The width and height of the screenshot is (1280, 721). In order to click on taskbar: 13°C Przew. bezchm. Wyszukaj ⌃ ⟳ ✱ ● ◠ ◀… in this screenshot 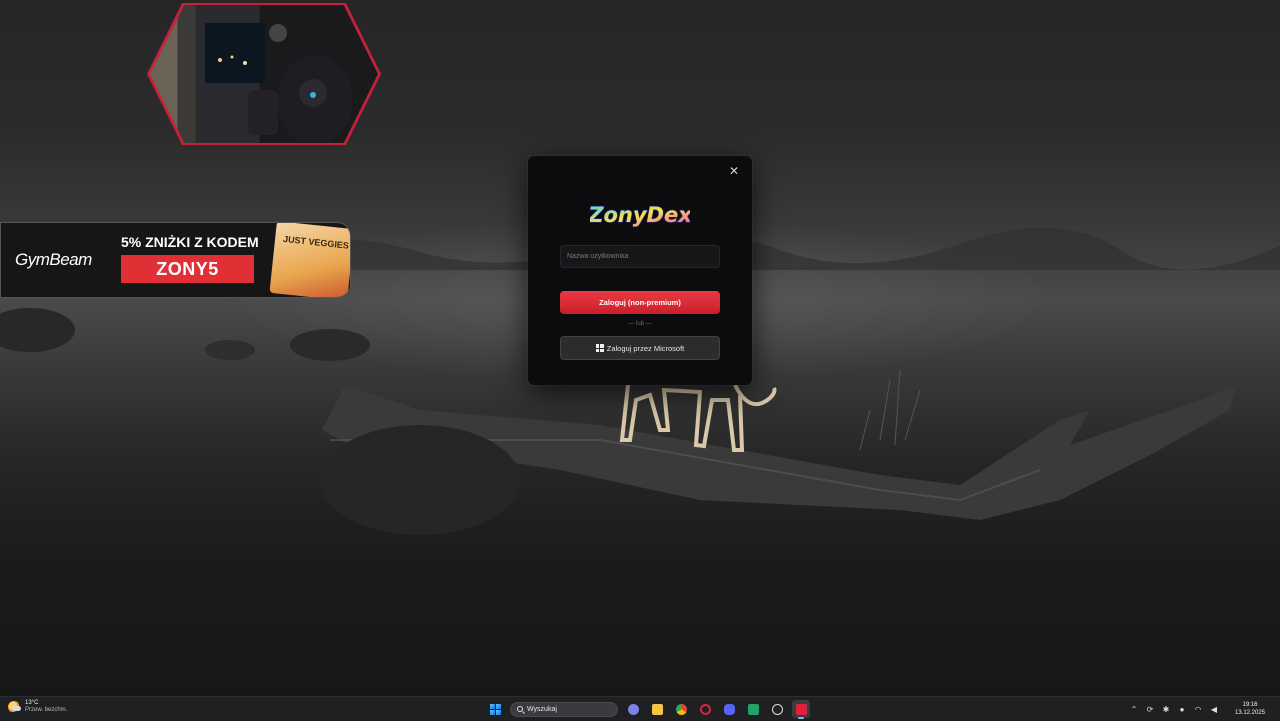, I will do `click(640, 708)`.